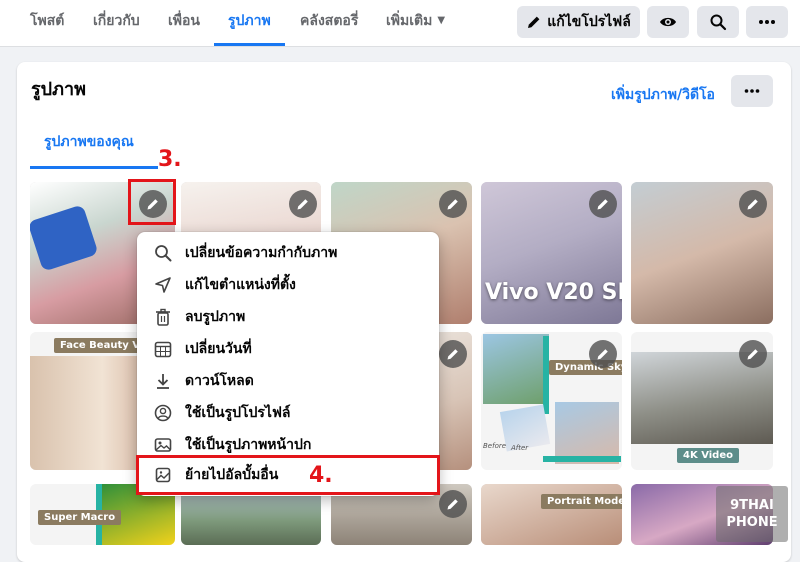 The height and width of the screenshot is (562, 800). I want to click on photo-caption-before: Before, so click(495, 446).